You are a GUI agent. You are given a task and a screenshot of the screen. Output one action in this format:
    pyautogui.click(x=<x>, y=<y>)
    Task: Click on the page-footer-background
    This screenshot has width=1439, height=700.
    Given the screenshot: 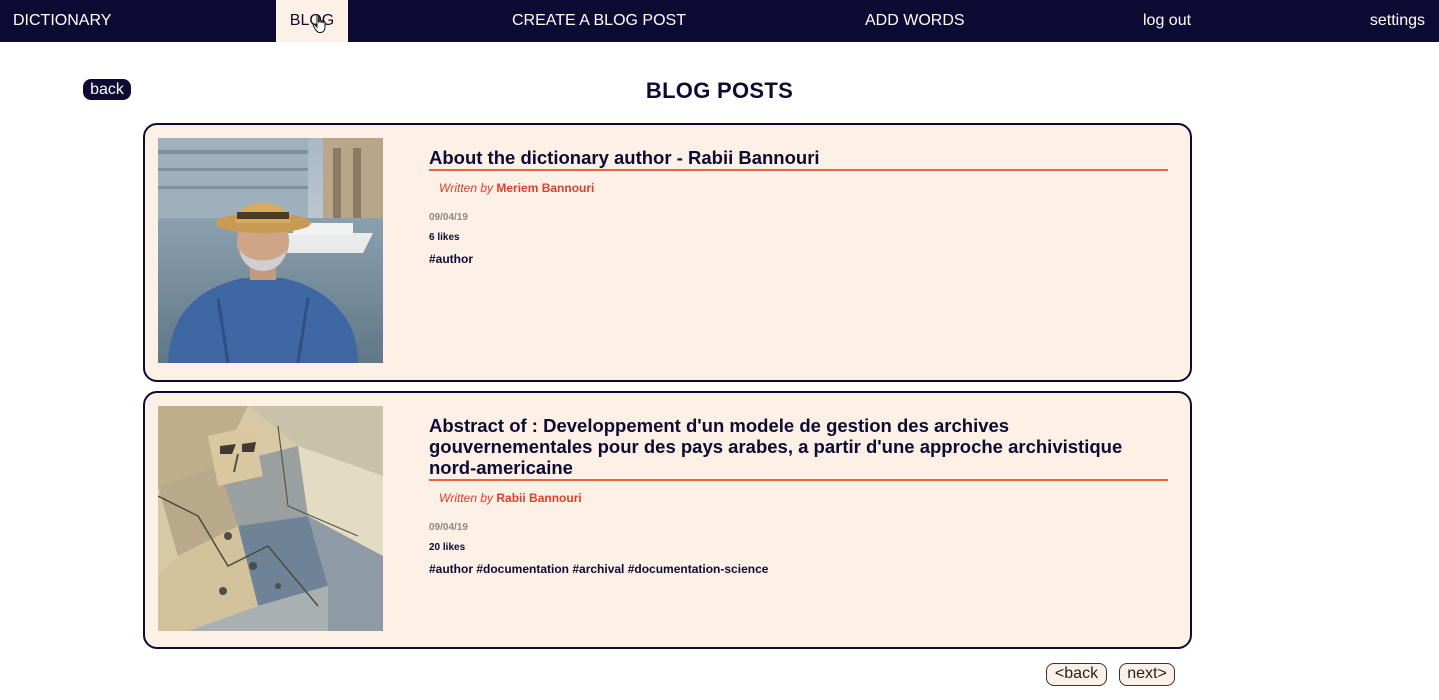 What is the action you would take?
    pyautogui.click(x=719, y=675)
    